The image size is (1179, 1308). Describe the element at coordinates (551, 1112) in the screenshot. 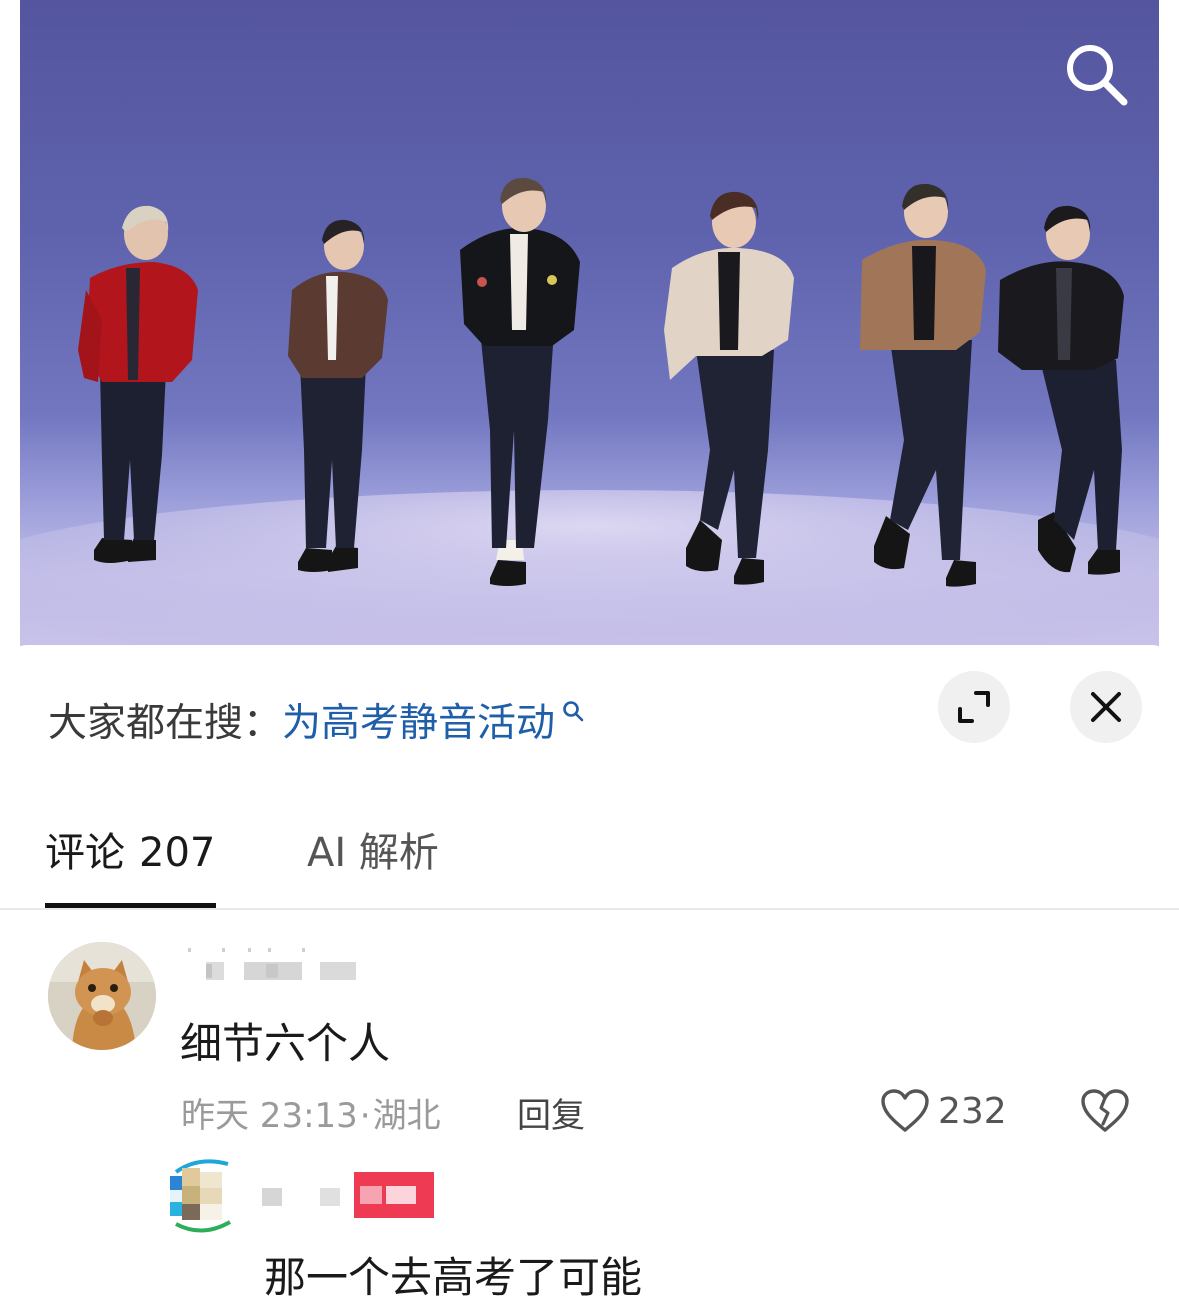

I see `reply-button: 回复` at that location.